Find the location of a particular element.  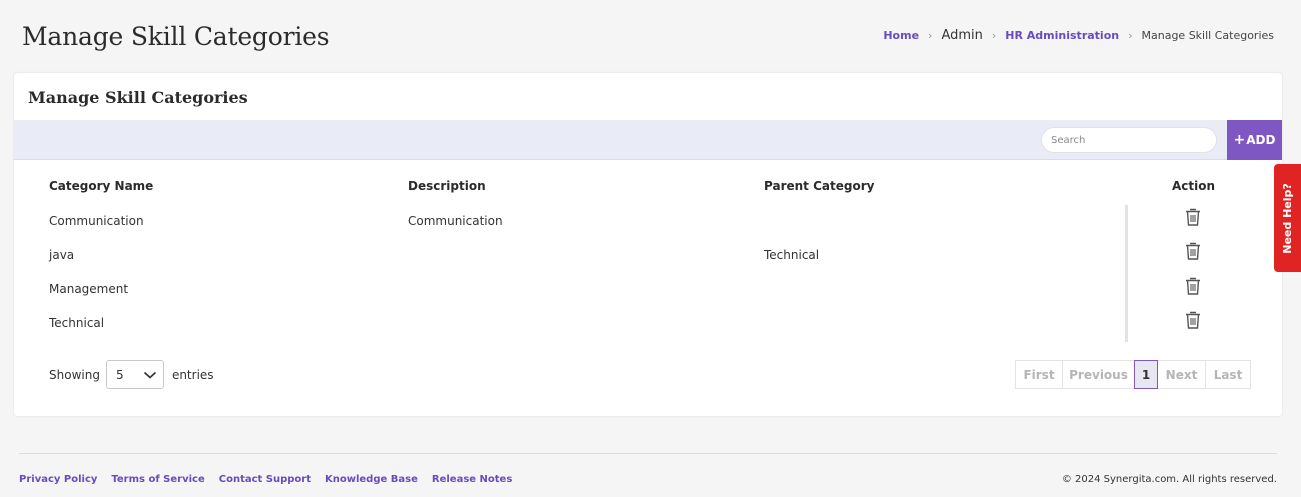

card-title: Manage Skill Categories is located at coordinates (138, 97).